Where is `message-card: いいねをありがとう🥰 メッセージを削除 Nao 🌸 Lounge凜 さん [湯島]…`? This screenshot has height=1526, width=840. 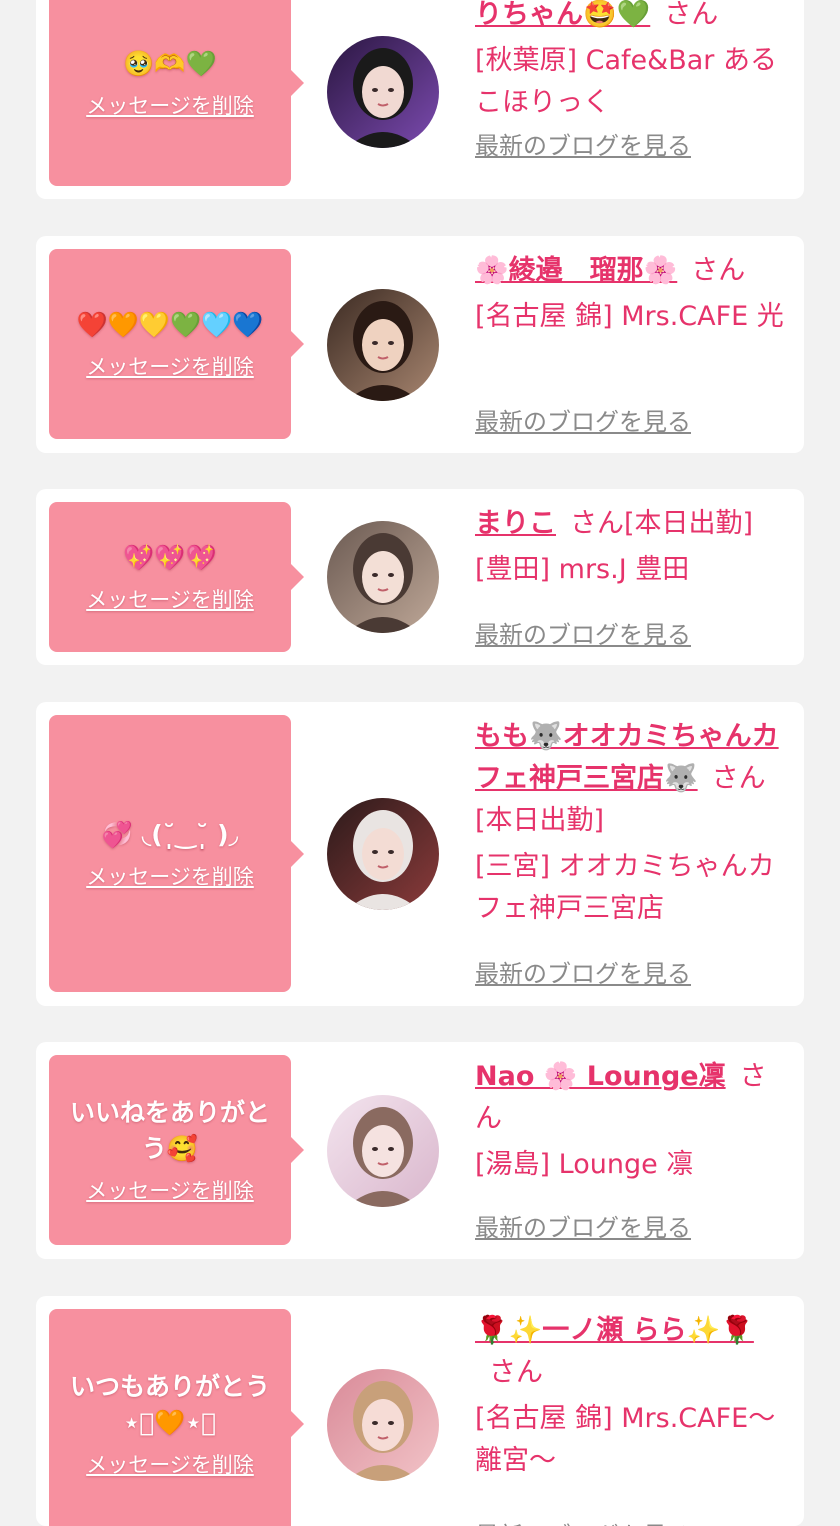
message-card: いいねをありがとう🥰 メッセージを削除 Nao 🌸 Lounge凜 さん [湯島]… is located at coordinates (420, 1150).